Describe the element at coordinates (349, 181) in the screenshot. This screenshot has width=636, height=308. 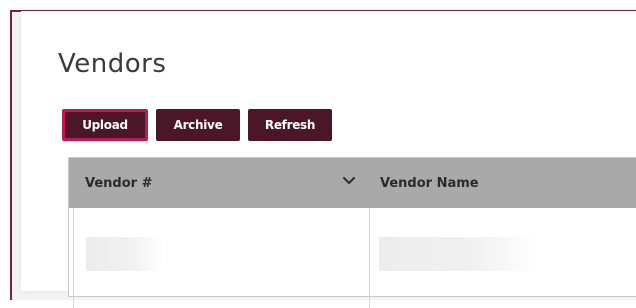
I see `chevron-down-icon` at that location.